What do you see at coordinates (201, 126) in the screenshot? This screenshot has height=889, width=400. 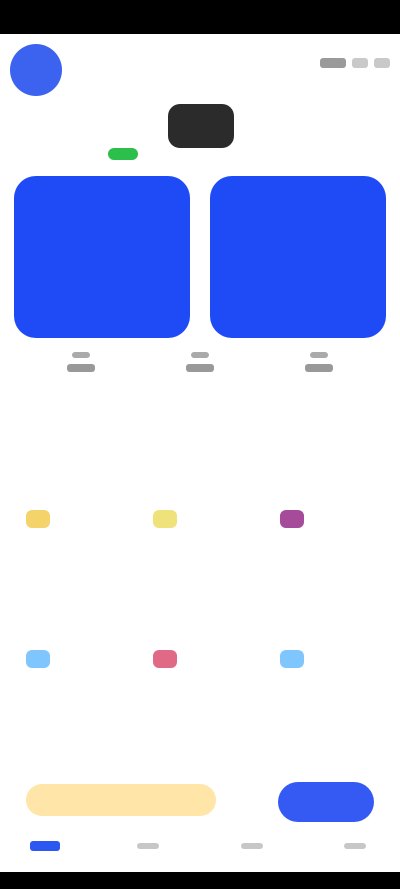 I see `app-logo` at bounding box center [201, 126].